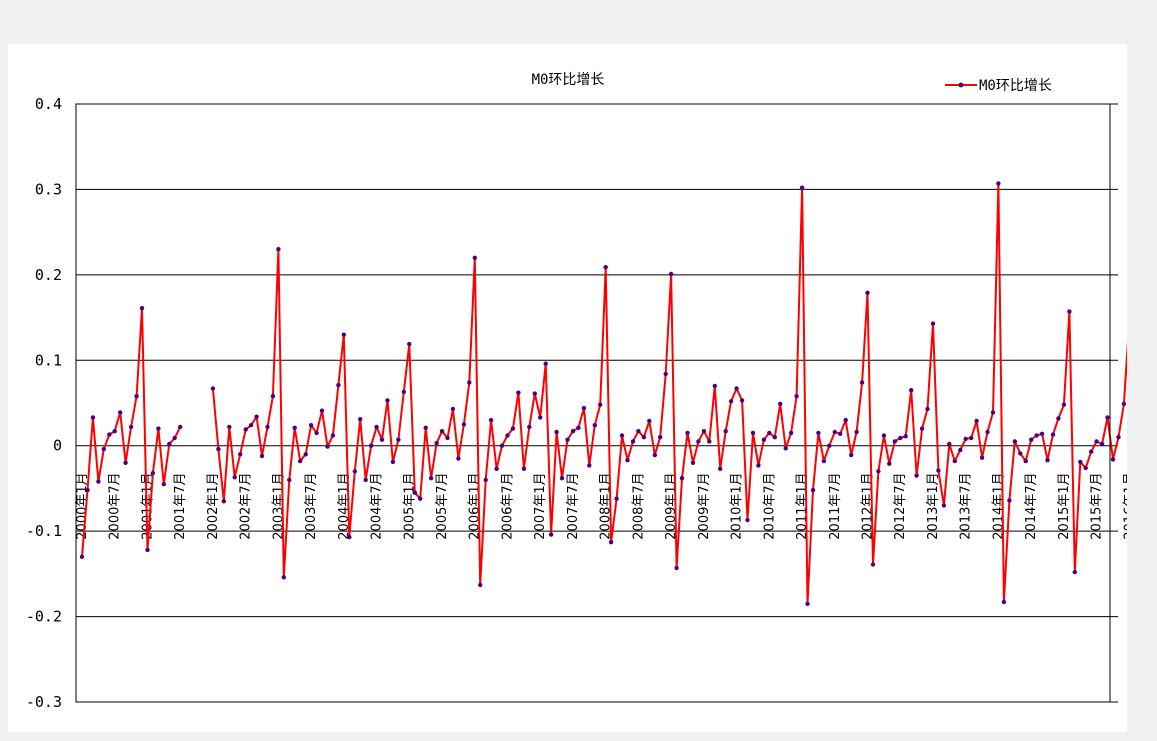 The image size is (1157, 741). What do you see at coordinates (671, 505) in the screenshot?
I see `x-tick-label: 2009年1月` at bounding box center [671, 505].